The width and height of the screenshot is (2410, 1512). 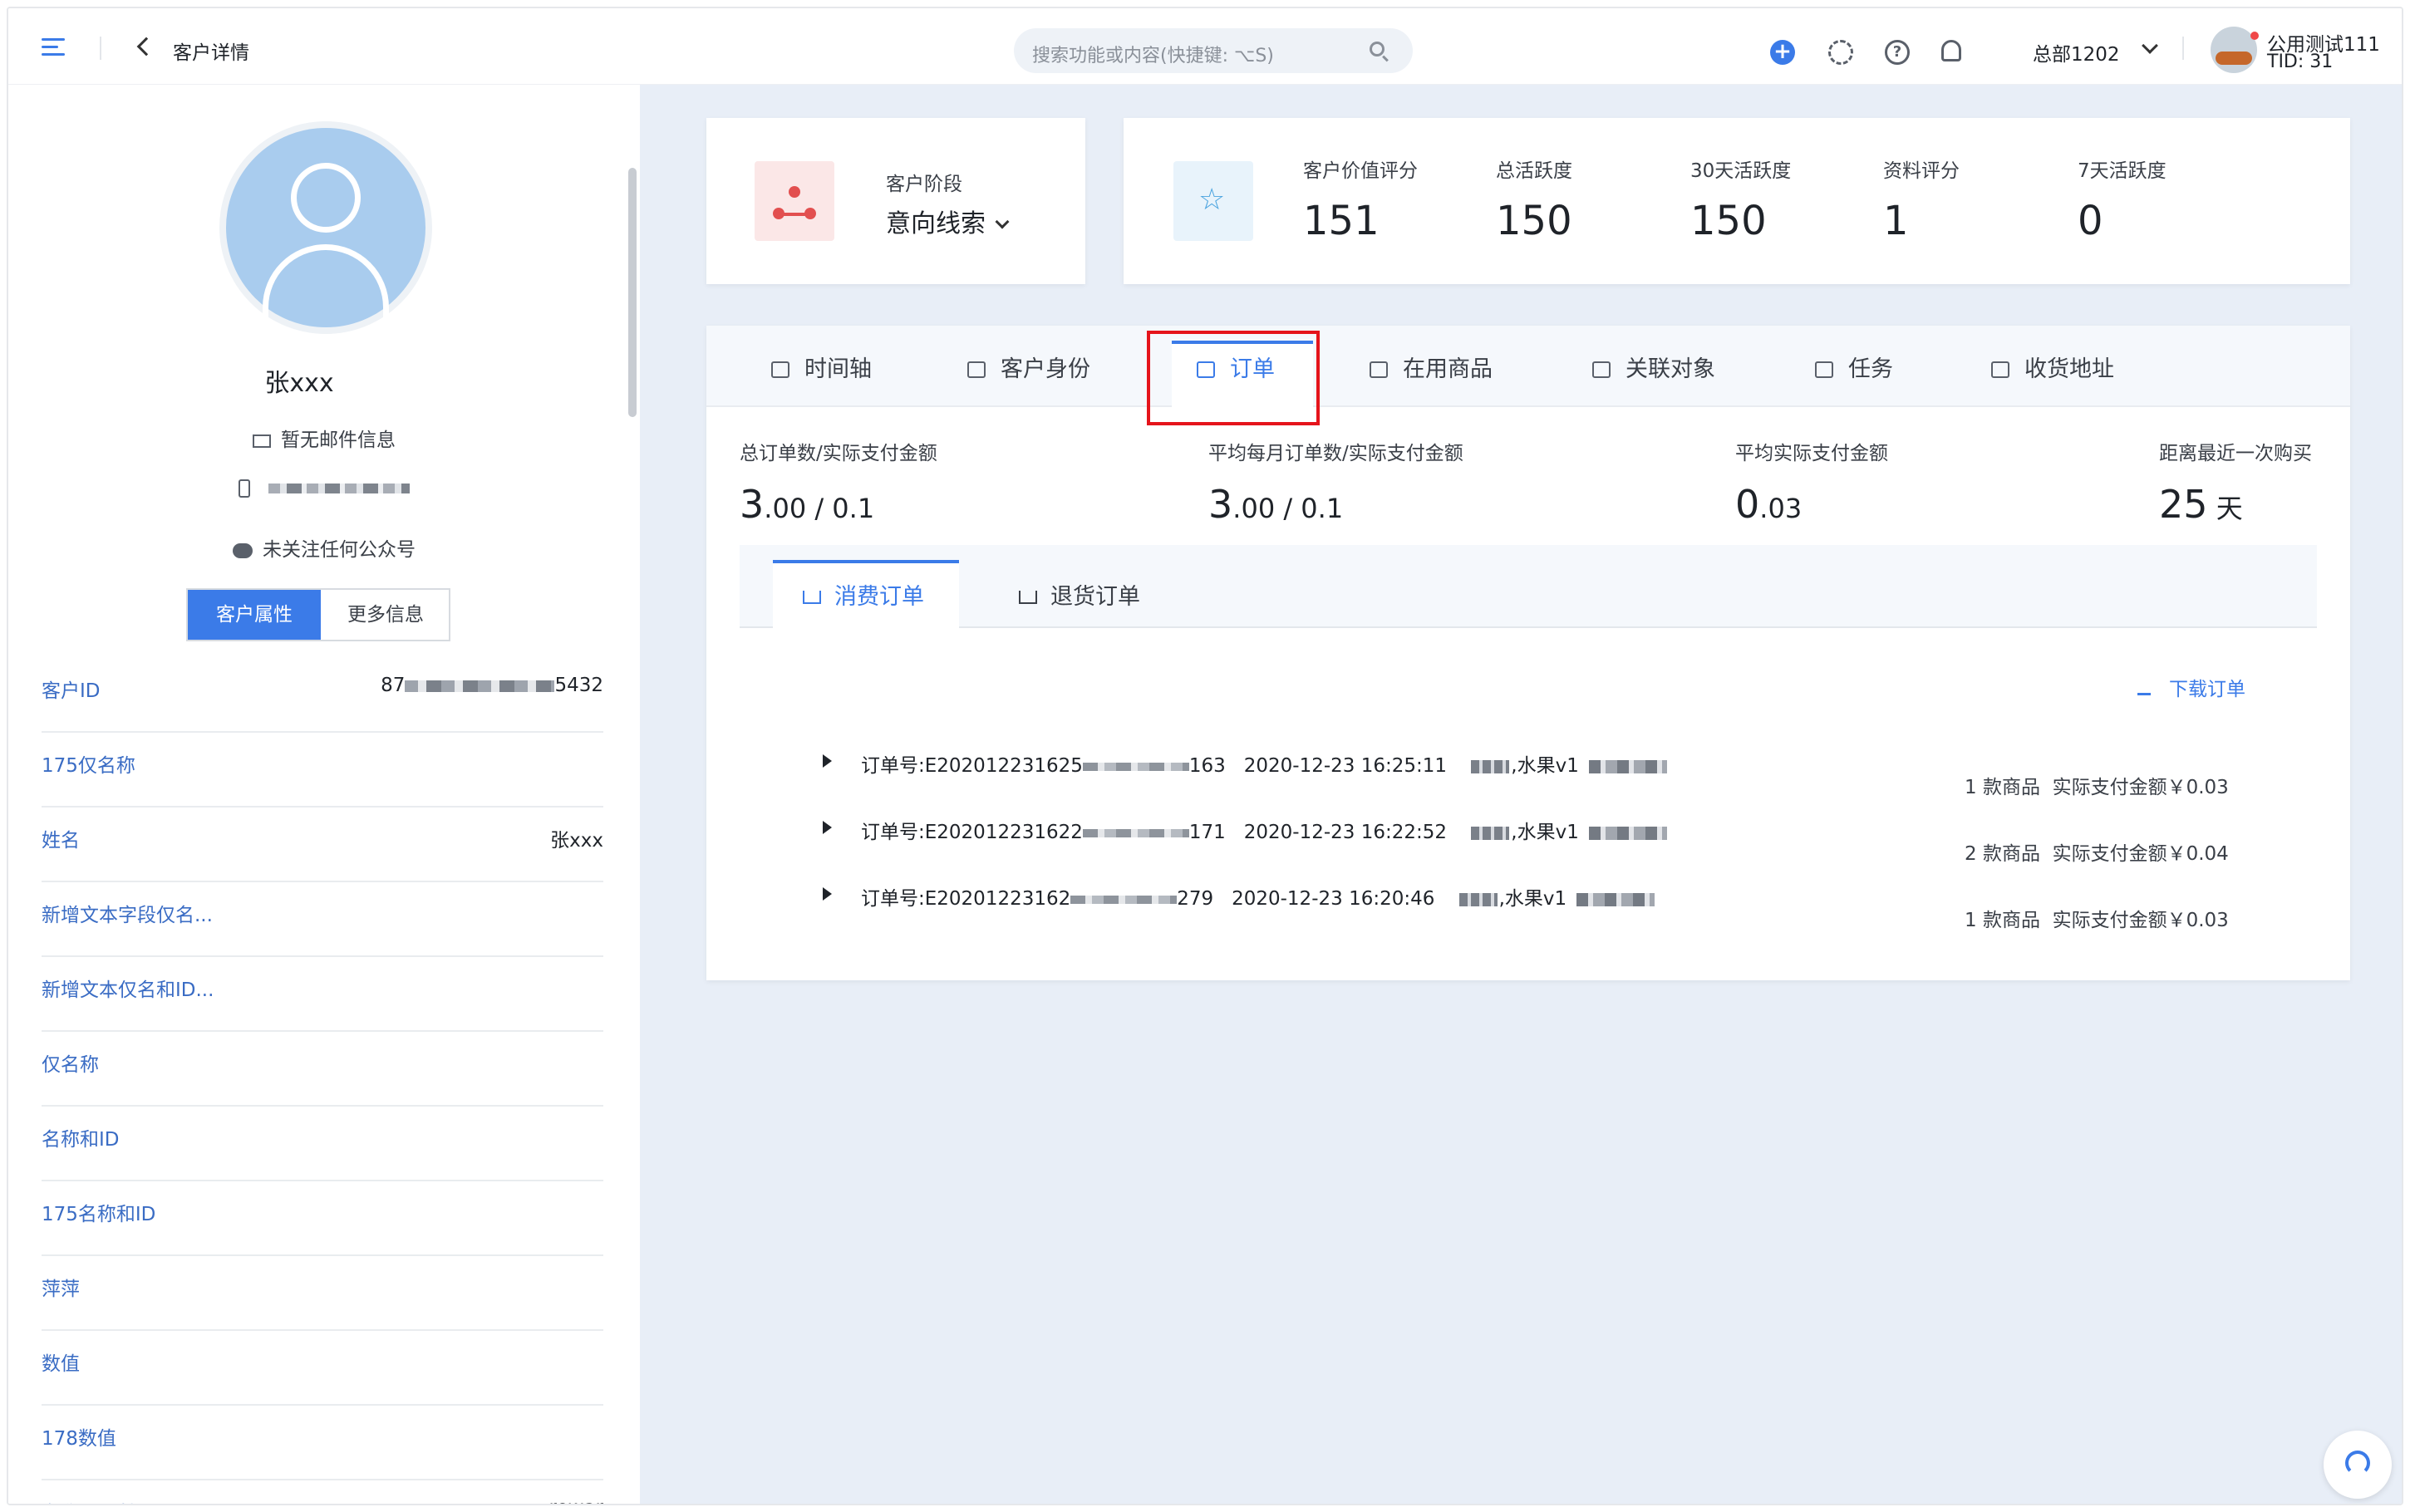 What do you see at coordinates (2000, 370) in the screenshot?
I see `location-icon` at bounding box center [2000, 370].